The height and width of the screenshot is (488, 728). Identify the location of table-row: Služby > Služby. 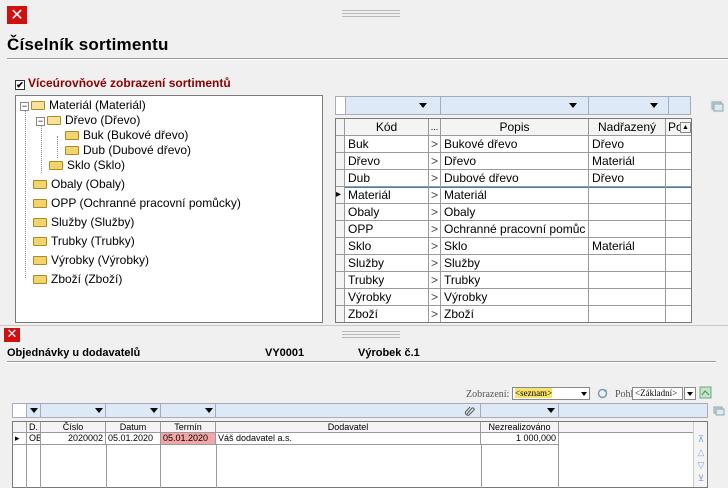
(513, 263).